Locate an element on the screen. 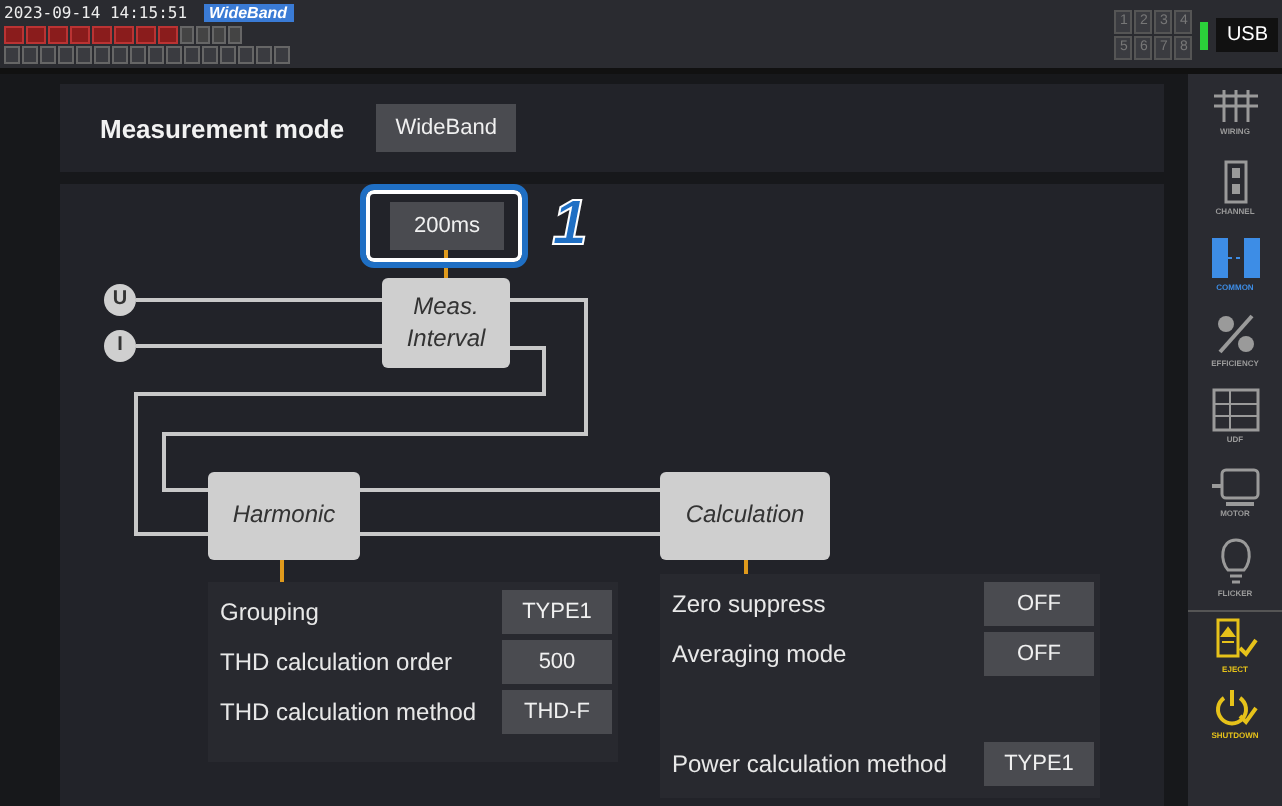 Image resolution: width=1282 pixels, height=806 pixels. common-icon is located at coordinates (1235, 258).